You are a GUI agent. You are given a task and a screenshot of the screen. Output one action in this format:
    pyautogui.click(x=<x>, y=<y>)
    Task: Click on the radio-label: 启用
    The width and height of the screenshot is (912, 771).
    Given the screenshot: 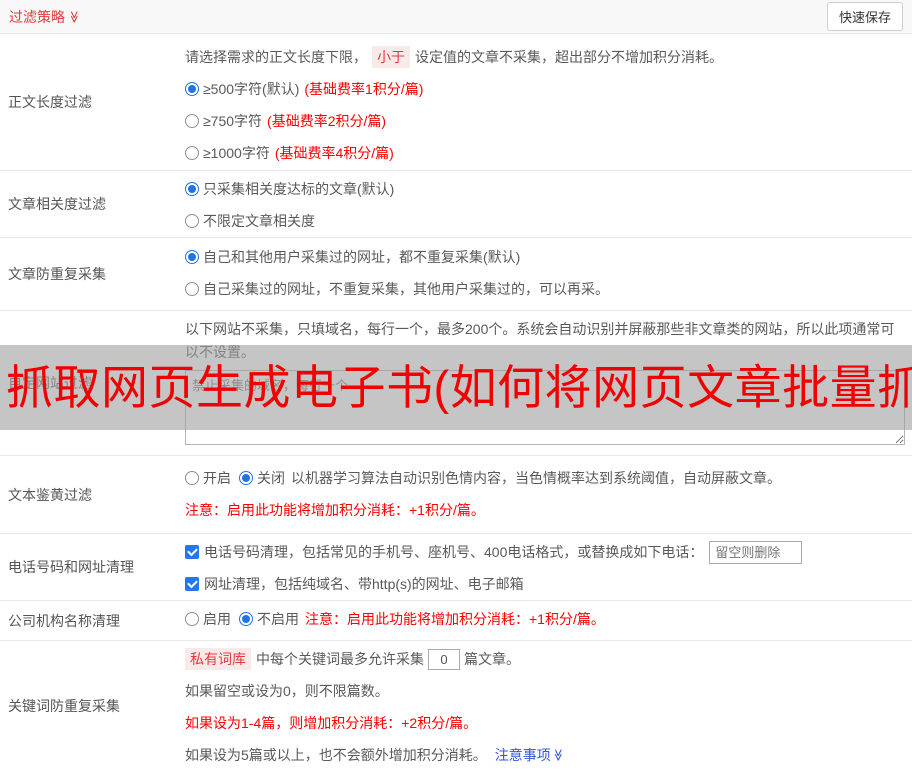 What is the action you would take?
    pyautogui.click(x=217, y=619)
    